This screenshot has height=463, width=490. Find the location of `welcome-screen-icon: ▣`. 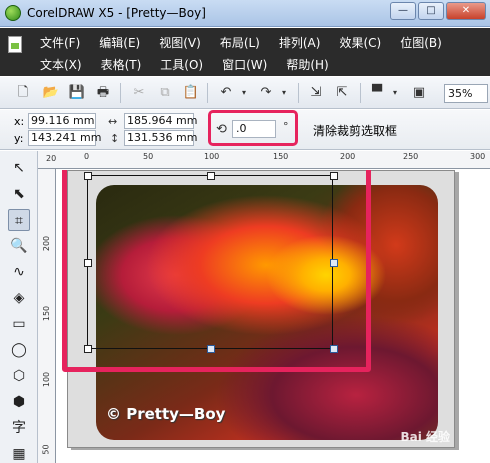

welcome-screen-icon: ▣ is located at coordinates (419, 93).